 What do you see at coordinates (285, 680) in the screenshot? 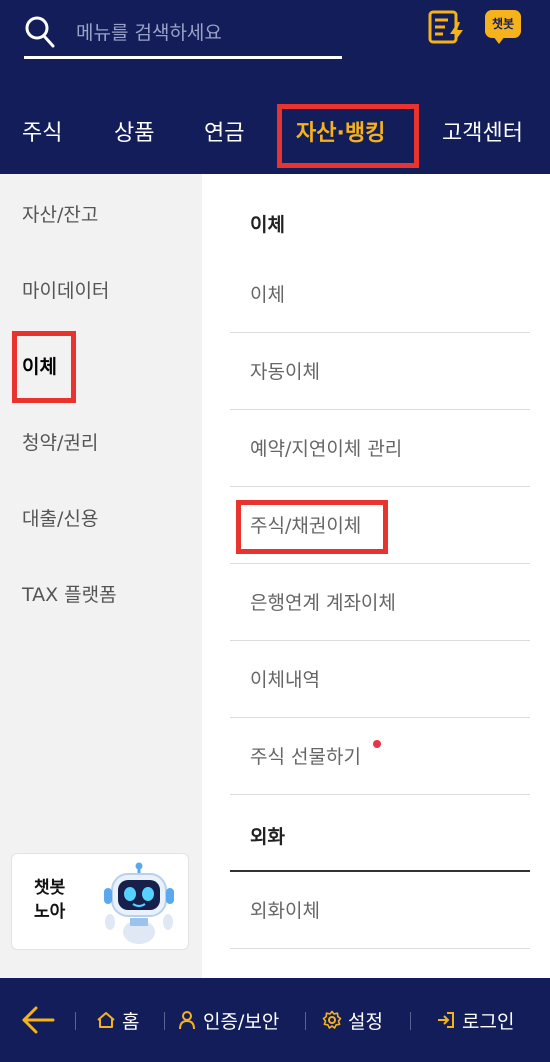
I see `menu-item-label: 이체내역` at bounding box center [285, 680].